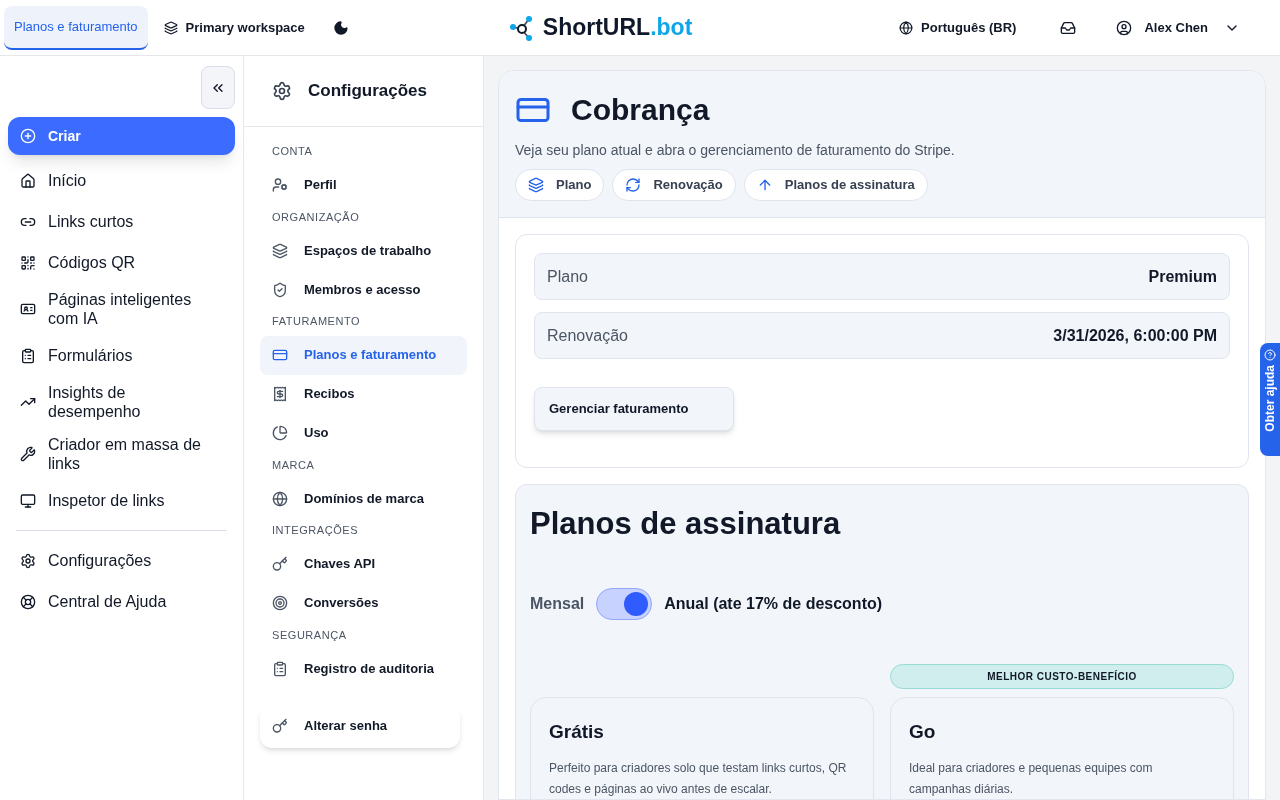 Image resolution: width=1280 pixels, height=800 pixels. Describe the element at coordinates (587, 335) in the screenshot. I see `info-label: Renovação` at that location.